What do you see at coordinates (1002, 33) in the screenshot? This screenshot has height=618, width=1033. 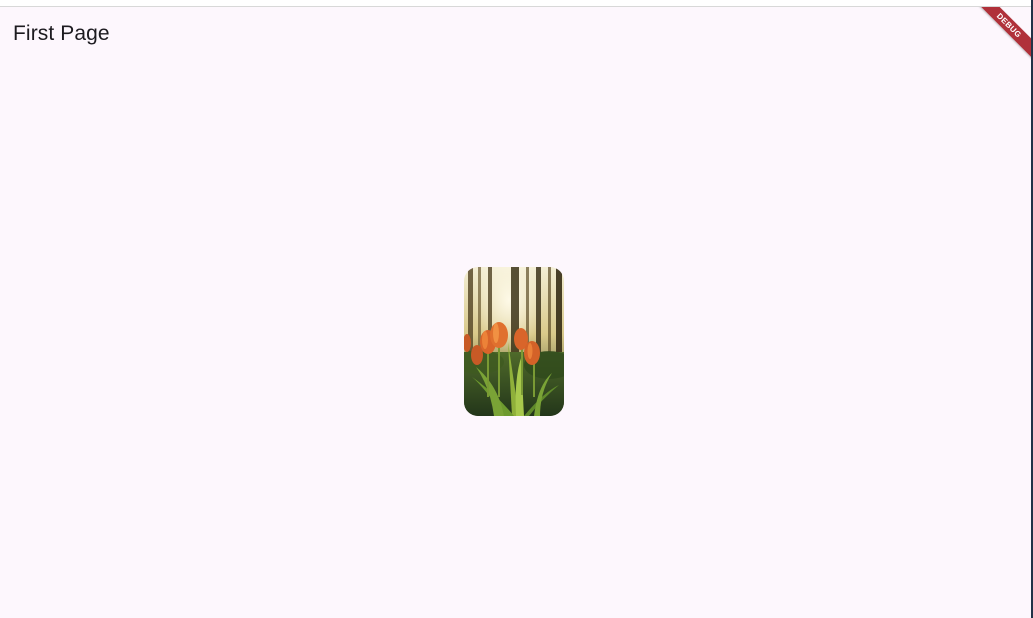 I see `debug-banner-label: DEBUG` at bounding box center [1002, 33].